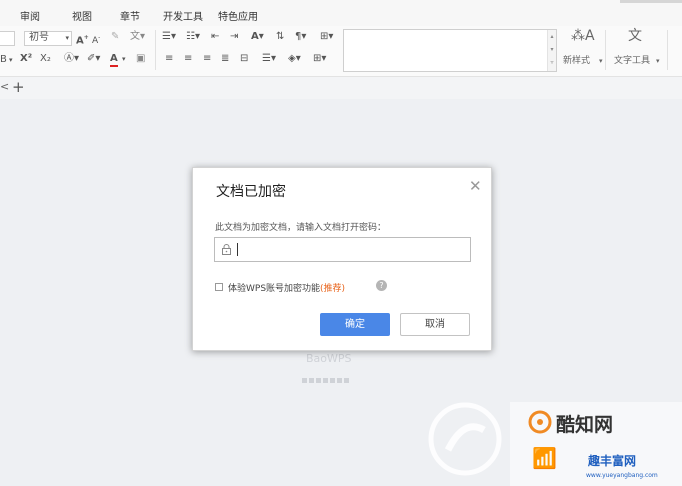  I want to click on align-left-icon: ≡, so click(169, 59).